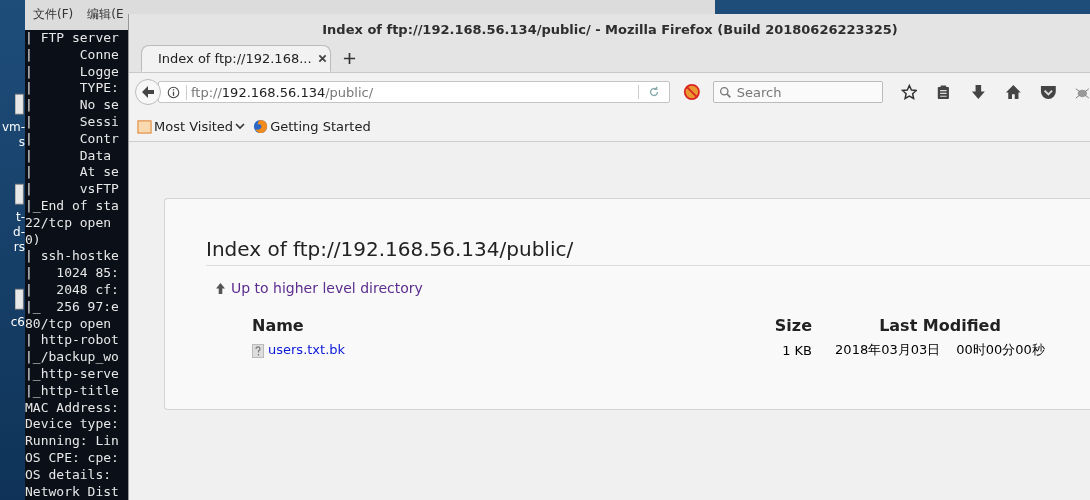  Describe the element at coordinates (72, 273) in the screenshot. I see `terminal-line: | 1024 85:` at that location.